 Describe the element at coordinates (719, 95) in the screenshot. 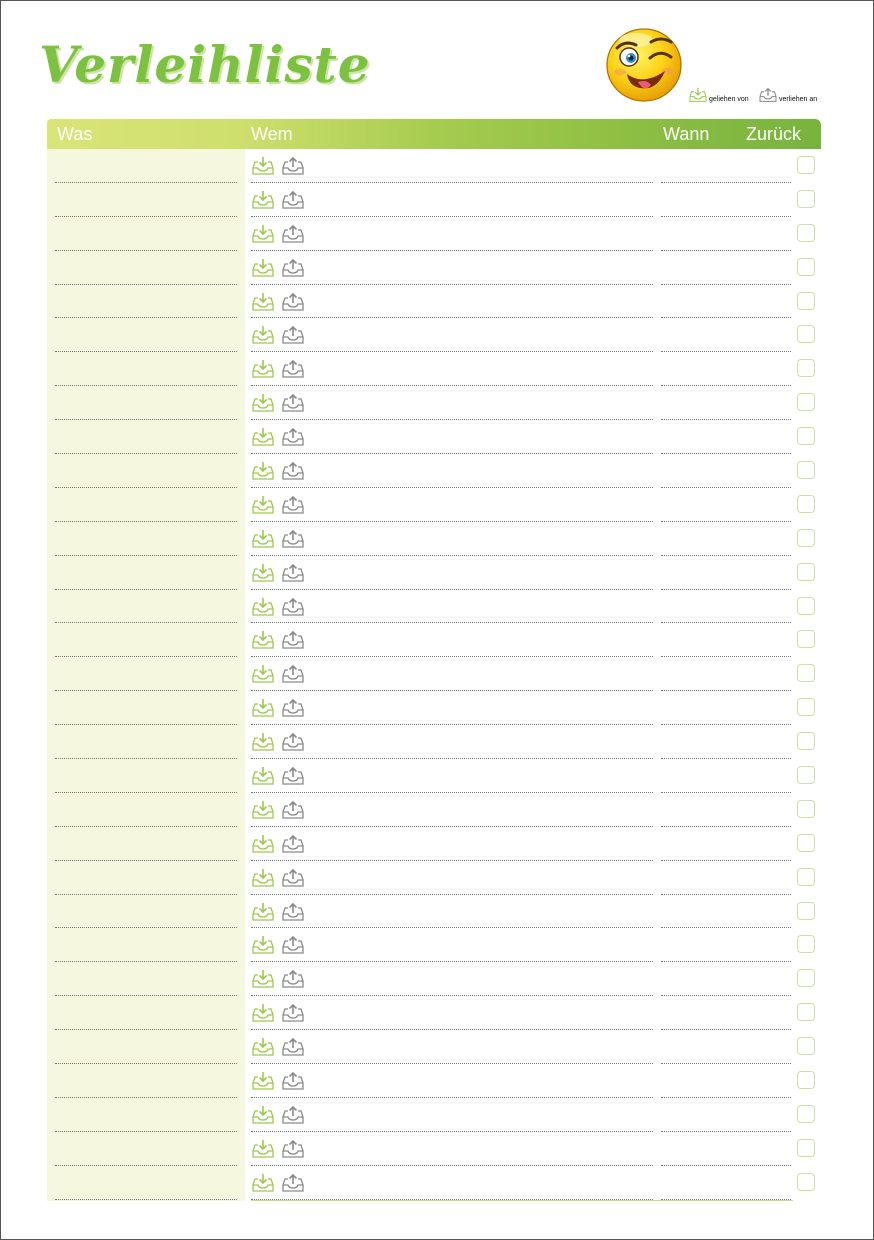

I see `legend-borrowed: geliehen von` at that location.